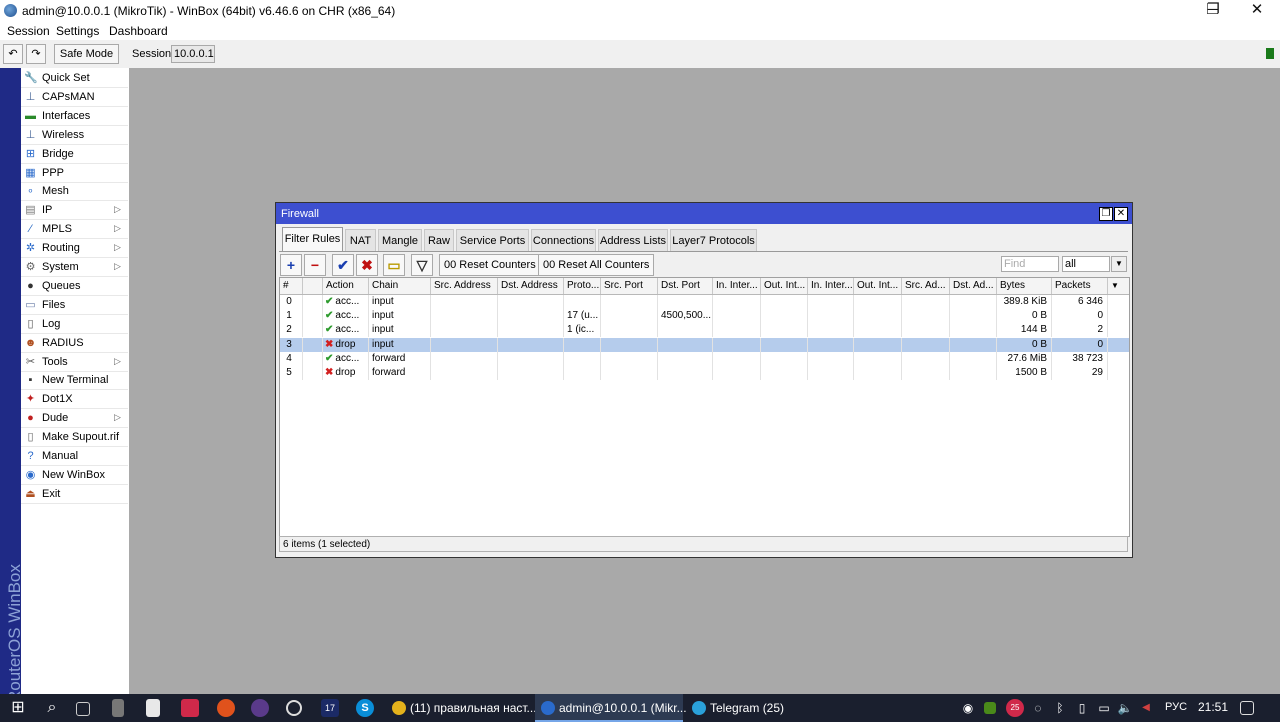  What do you see at coordinates (704, 344) in the screenshot?
I see `table-row: 3 ✖ drop input 0 B0` at bounding box center [704, 344].